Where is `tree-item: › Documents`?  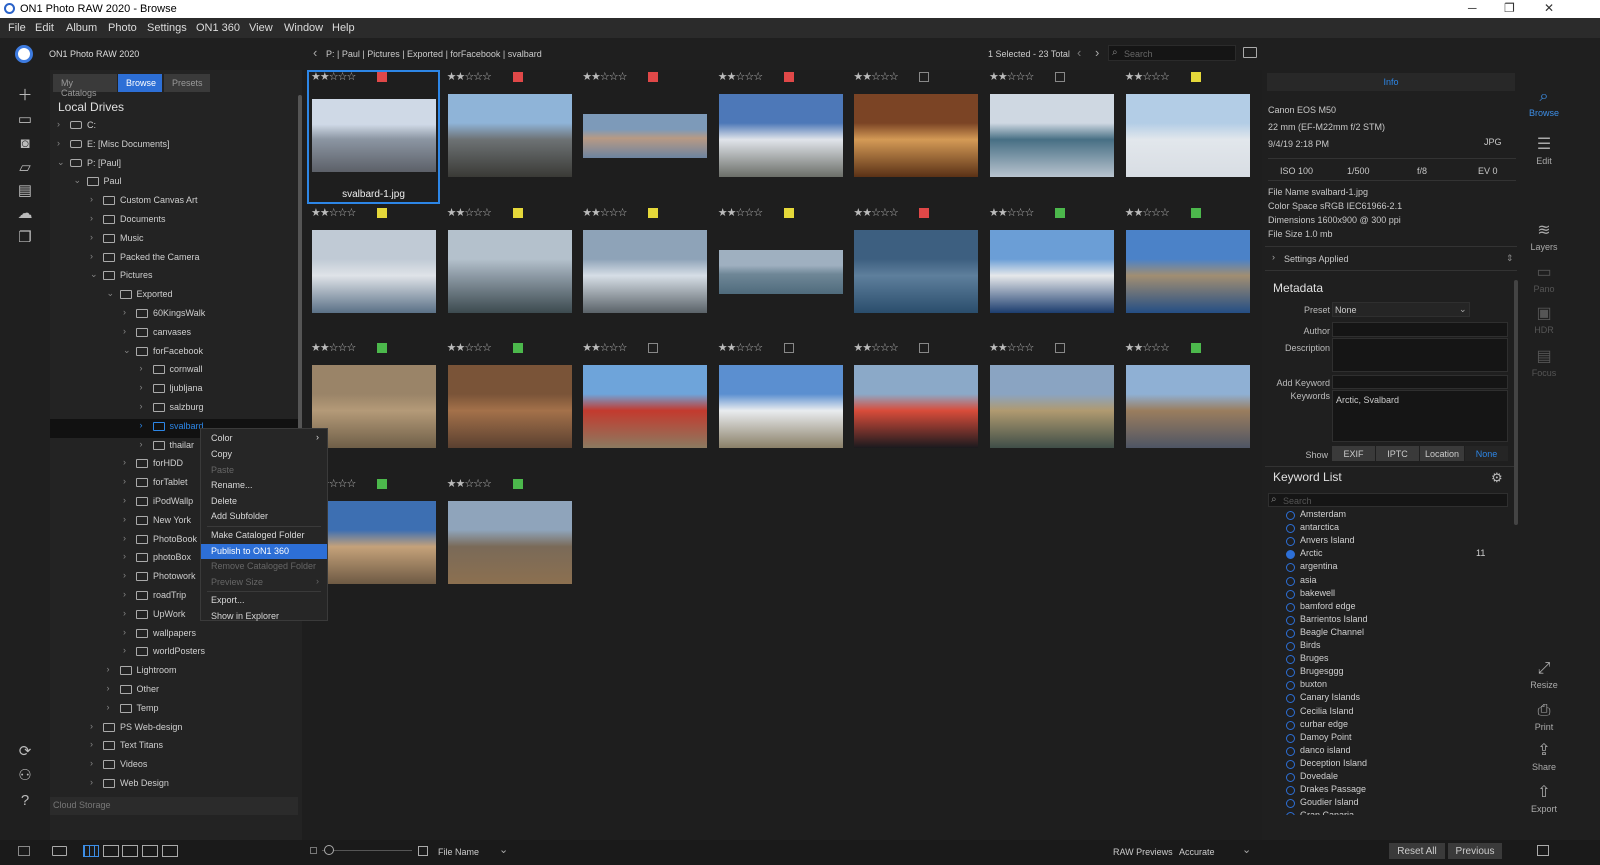 tree-item: › Documents is located at coordinates (175, 221).